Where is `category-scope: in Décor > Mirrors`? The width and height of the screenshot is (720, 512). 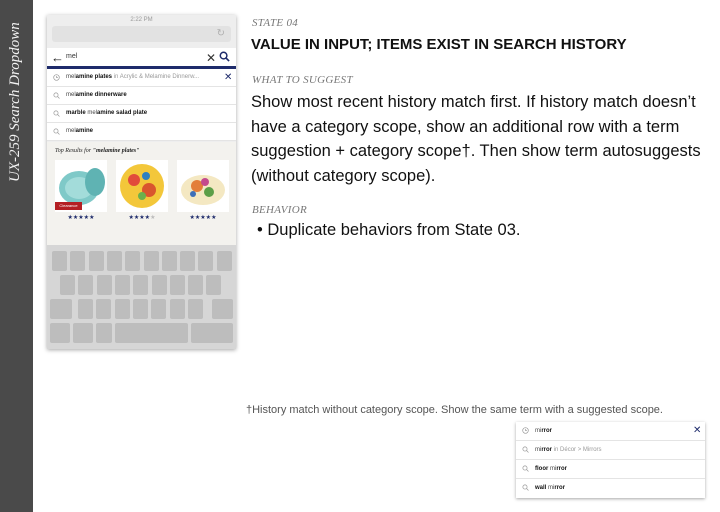 category-scope: in Décor > Mirrors is located at coordinates (577, 450).